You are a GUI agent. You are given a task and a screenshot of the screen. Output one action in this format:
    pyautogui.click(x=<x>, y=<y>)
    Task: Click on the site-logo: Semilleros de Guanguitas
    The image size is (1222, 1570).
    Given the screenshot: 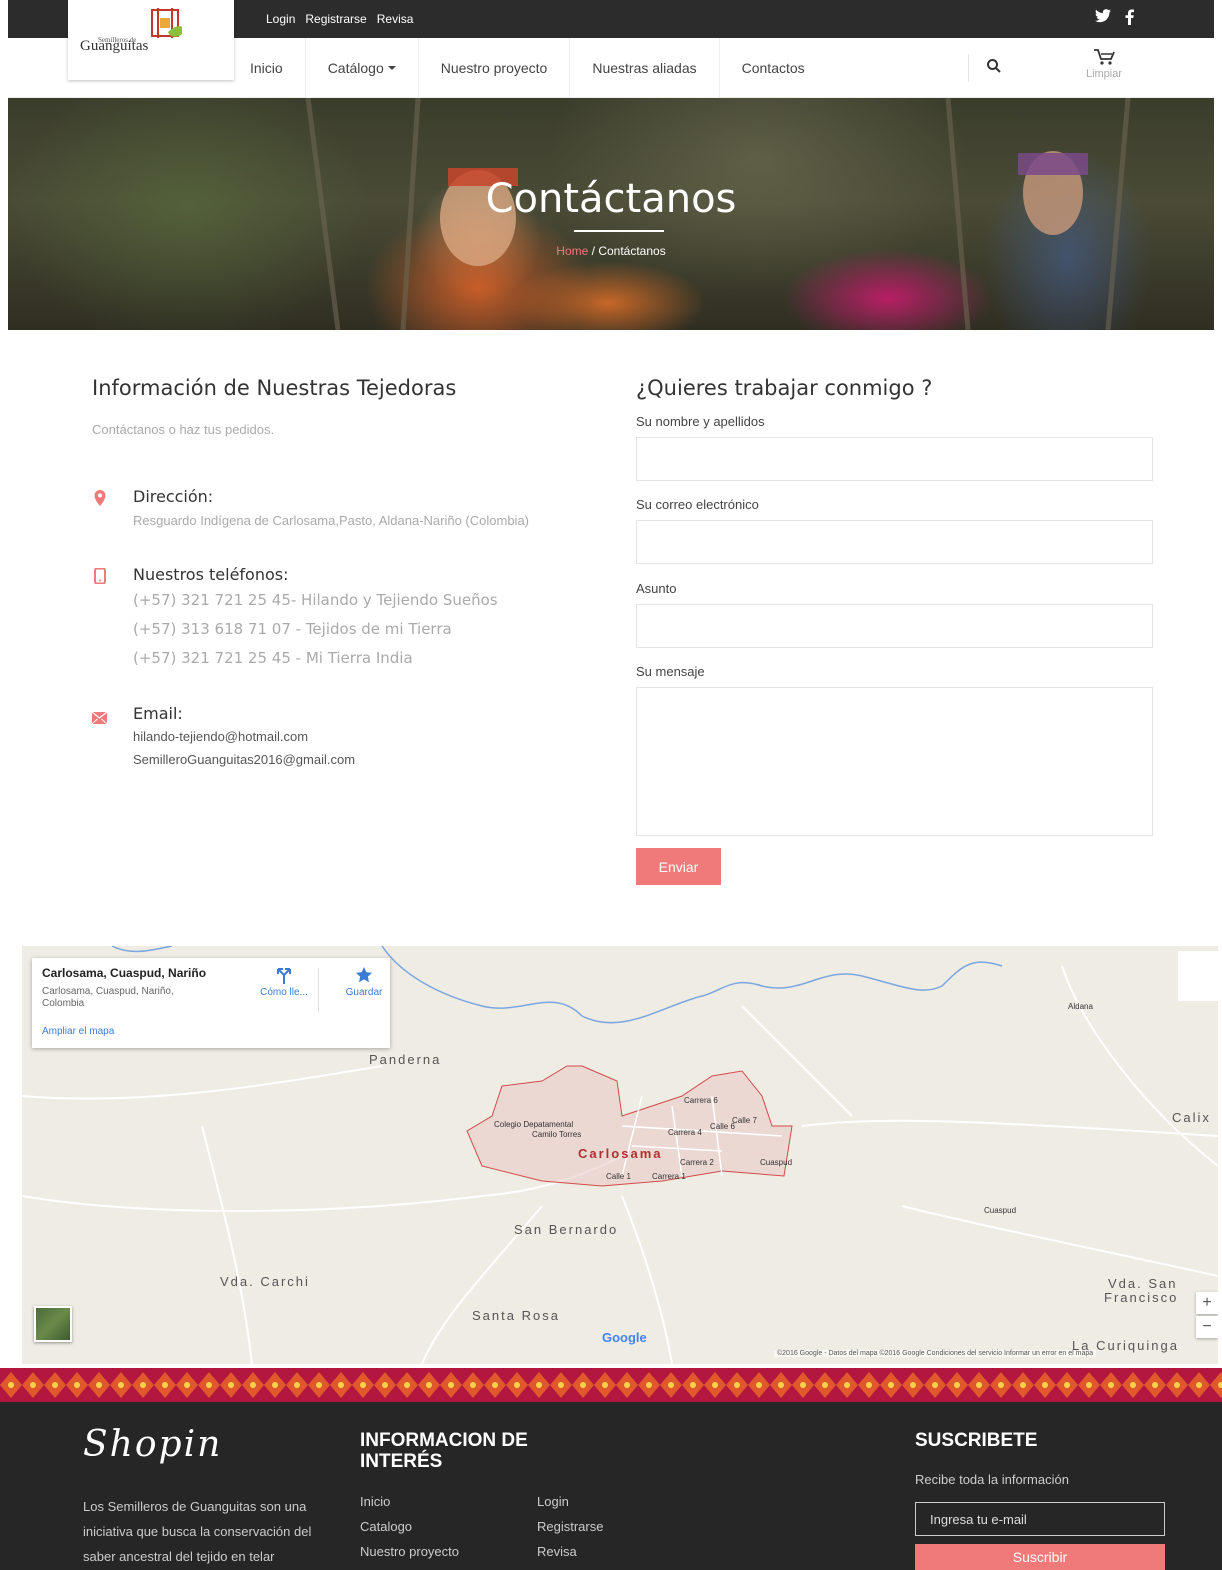 What is the action you would take?
    pyautogui.click(x=151, y=40)
    